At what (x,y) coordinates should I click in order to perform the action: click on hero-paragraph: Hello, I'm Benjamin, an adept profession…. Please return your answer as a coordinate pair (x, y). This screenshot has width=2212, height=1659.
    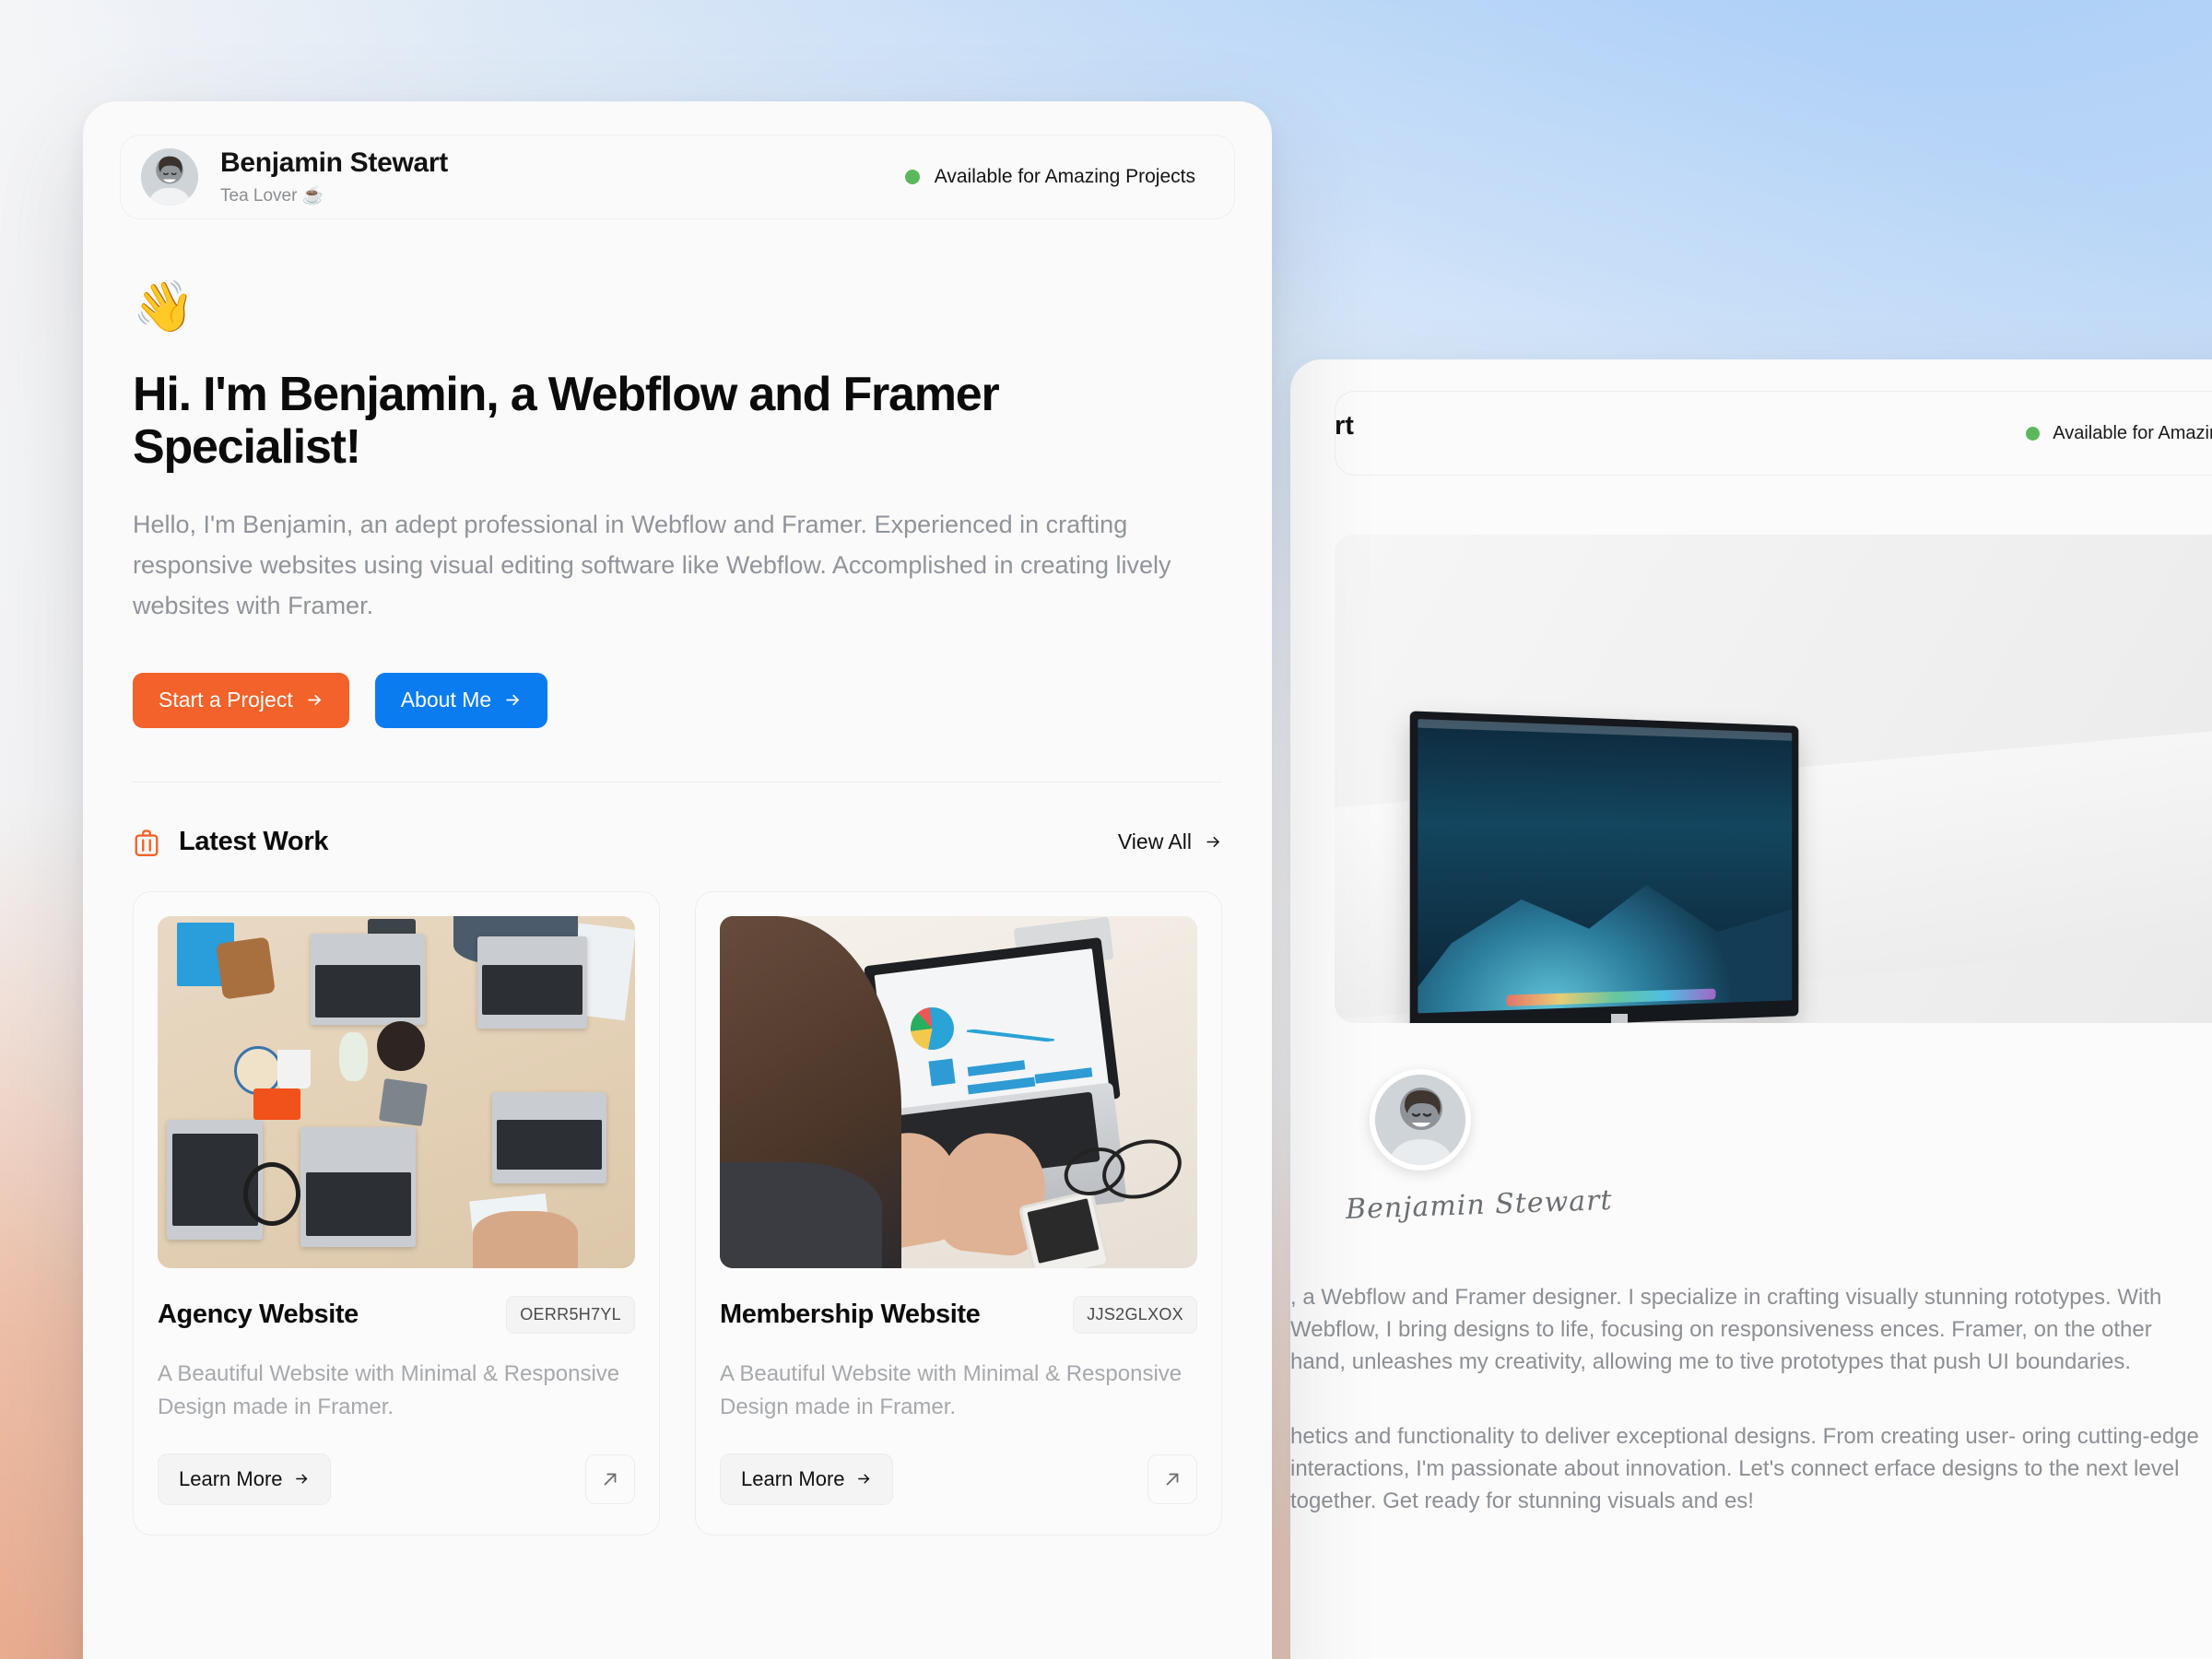
    Looking at the image, I should click on (652, 565).